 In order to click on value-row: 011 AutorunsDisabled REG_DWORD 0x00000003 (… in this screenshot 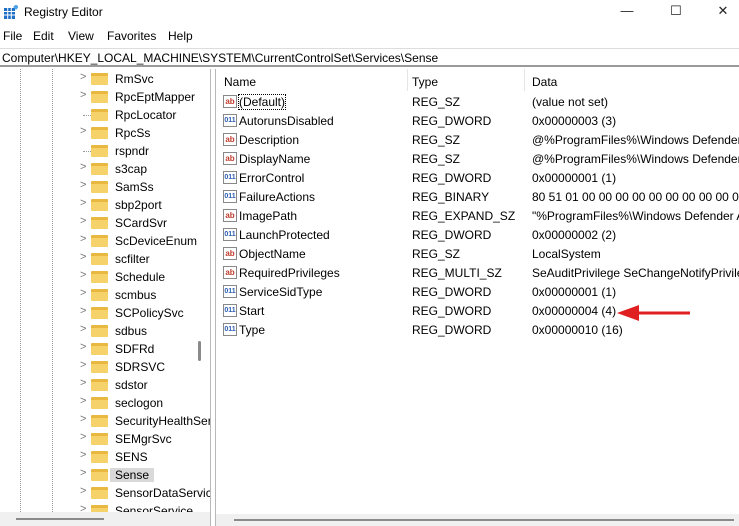, I will do `click(477, 121)`.